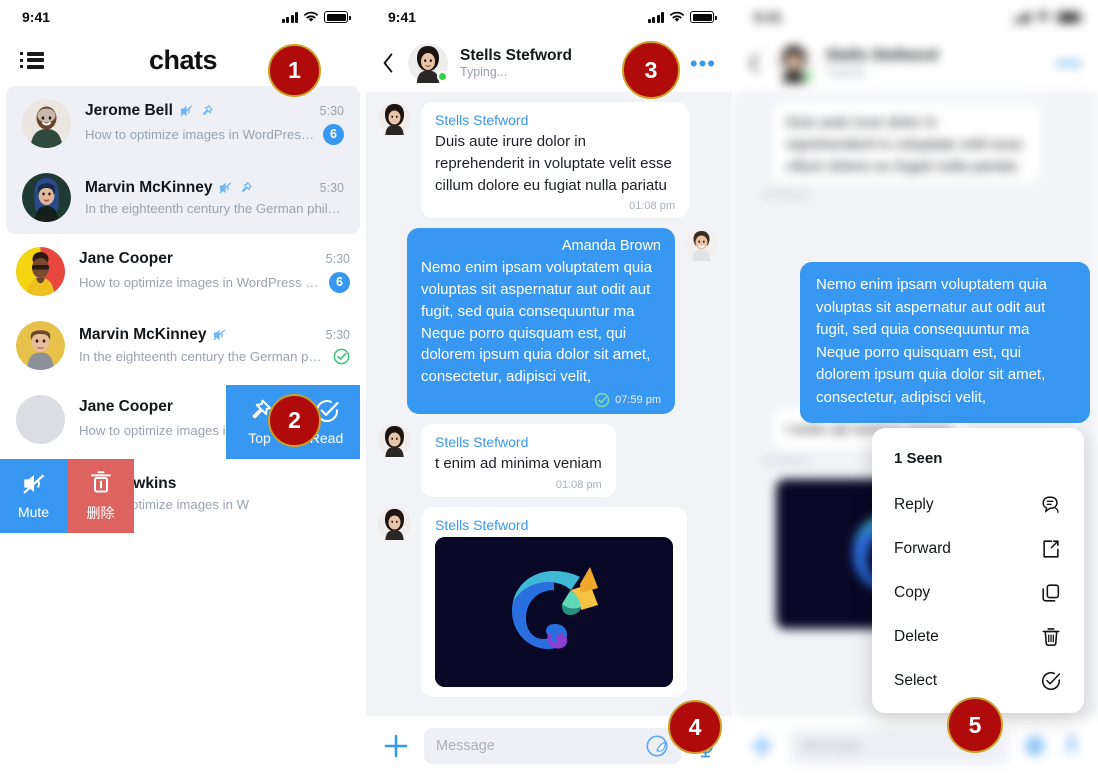 The height and width of the screenshot is (776, 1098). Describe the element at coordinates (518, 463) in the screenshot. I see `message-text: t enim ad minima veniam` at that location.